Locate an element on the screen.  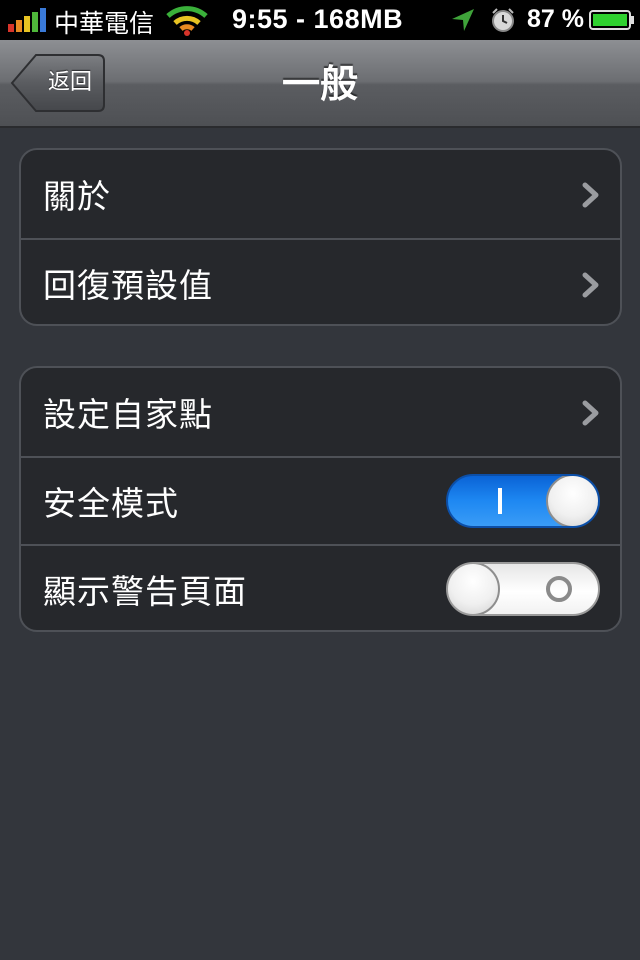
row-label: 安全模式 is located at coordinates (111, 503).